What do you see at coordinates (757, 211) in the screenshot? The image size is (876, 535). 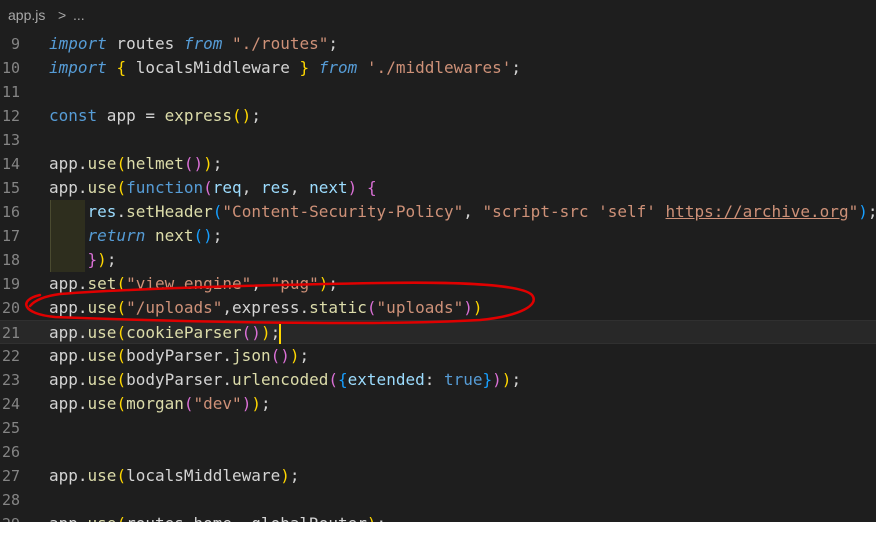 I see `code-token: https://archive.org` at bounding box center [757, 211].